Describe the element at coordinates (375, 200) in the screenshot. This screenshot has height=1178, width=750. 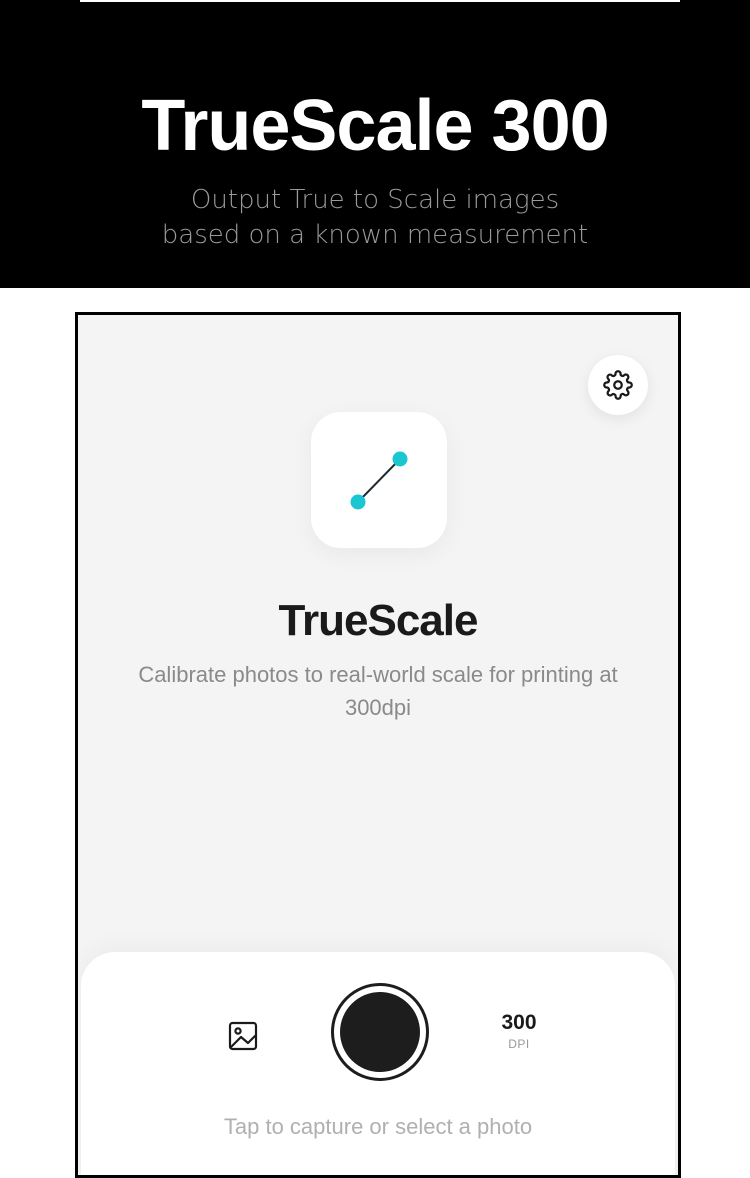
I see `banner-subtitle-line-1: Output True to Scale images` at that location.